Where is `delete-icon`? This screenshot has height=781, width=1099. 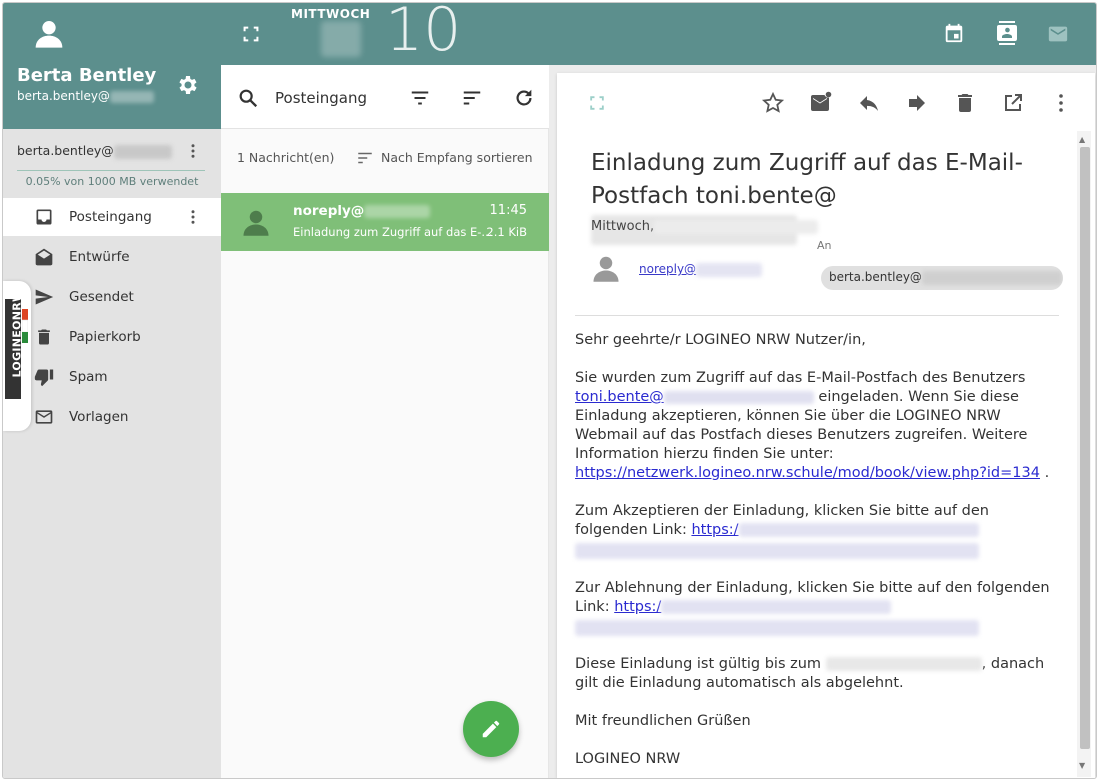
delete-icon is located at coordinates (965, 103).